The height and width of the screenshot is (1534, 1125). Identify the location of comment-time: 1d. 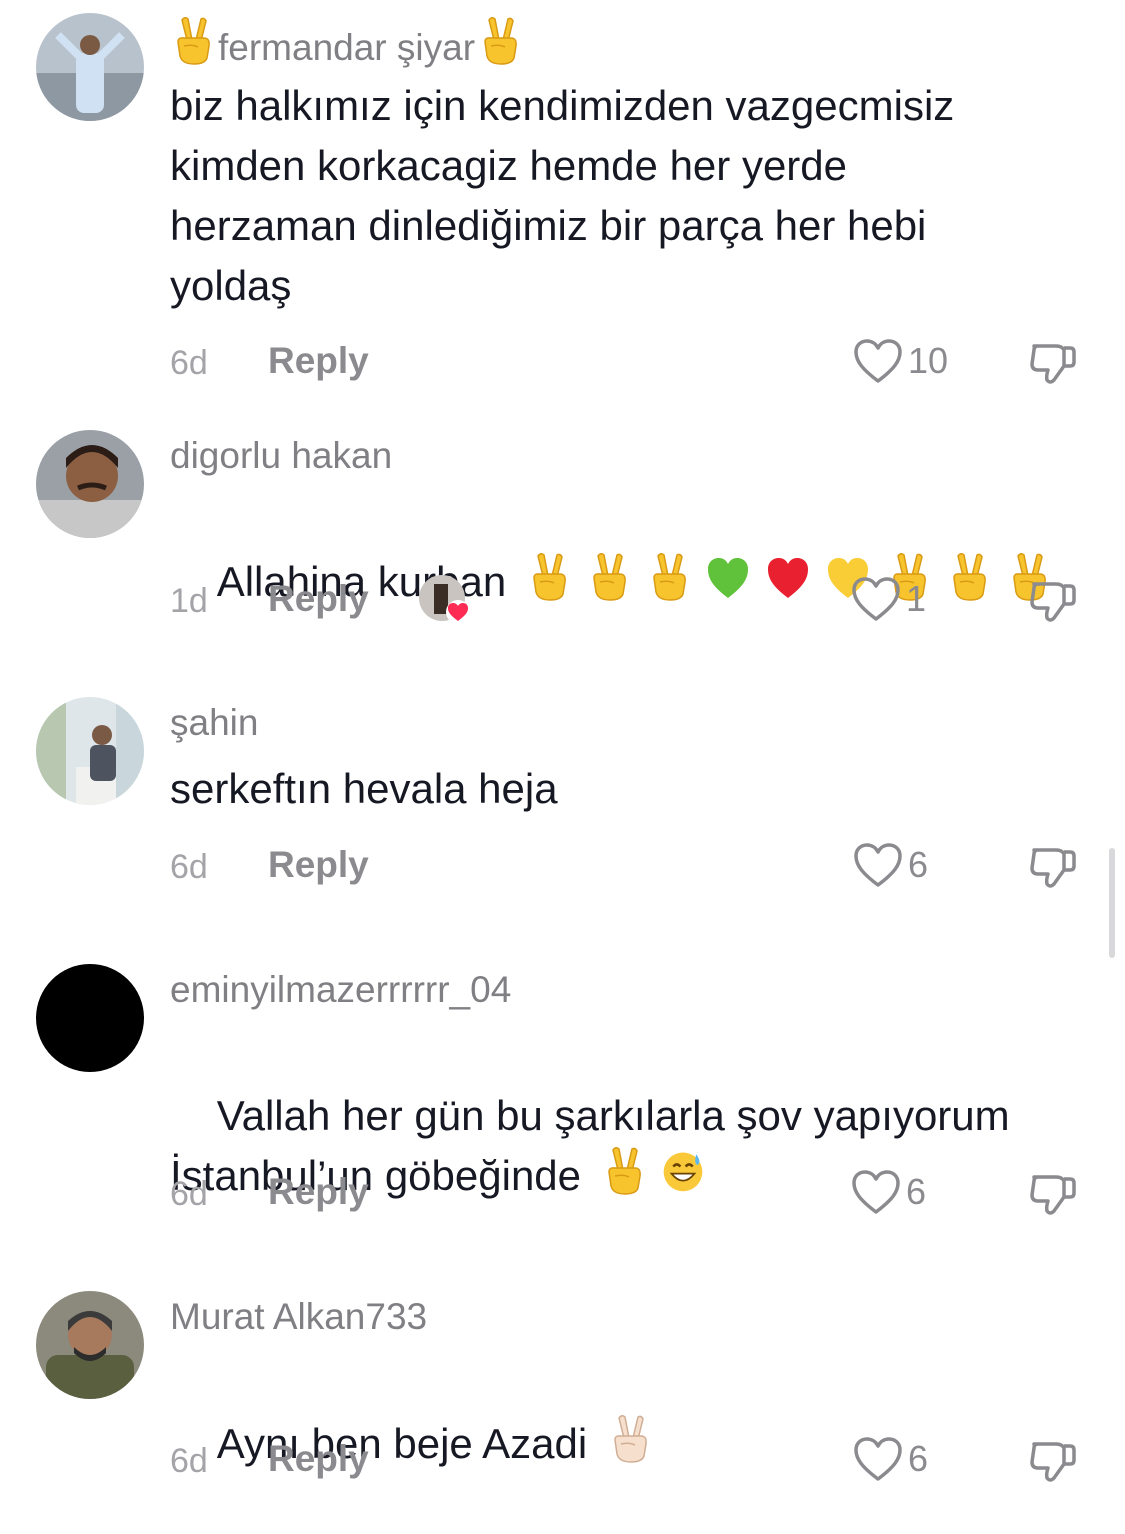
(189, 601).